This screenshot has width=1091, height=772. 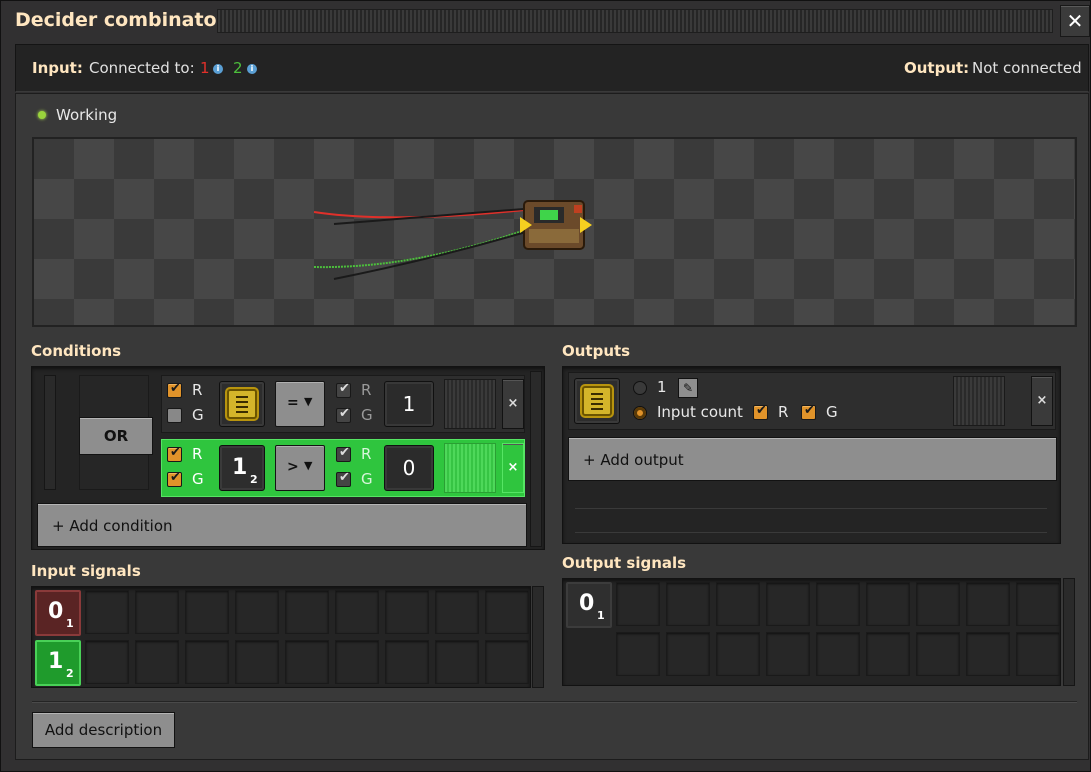 I want to click on condition-row: ✔ R G = ▼ ✔ R ✔ G 1 ×, so click(x=343, y=404).